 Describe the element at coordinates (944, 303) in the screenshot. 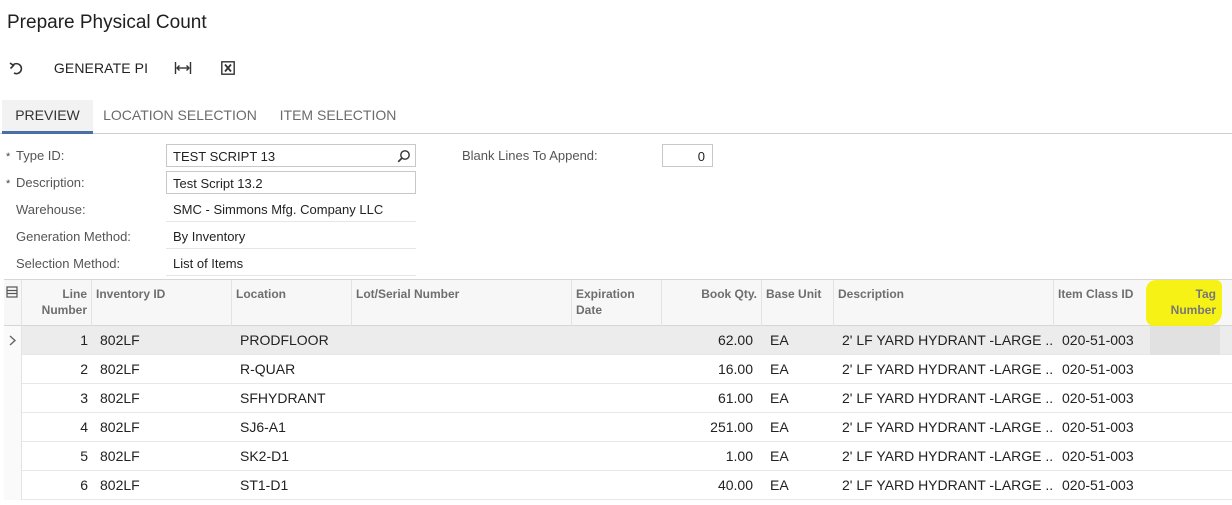

I see `col-description: Description` at that location.